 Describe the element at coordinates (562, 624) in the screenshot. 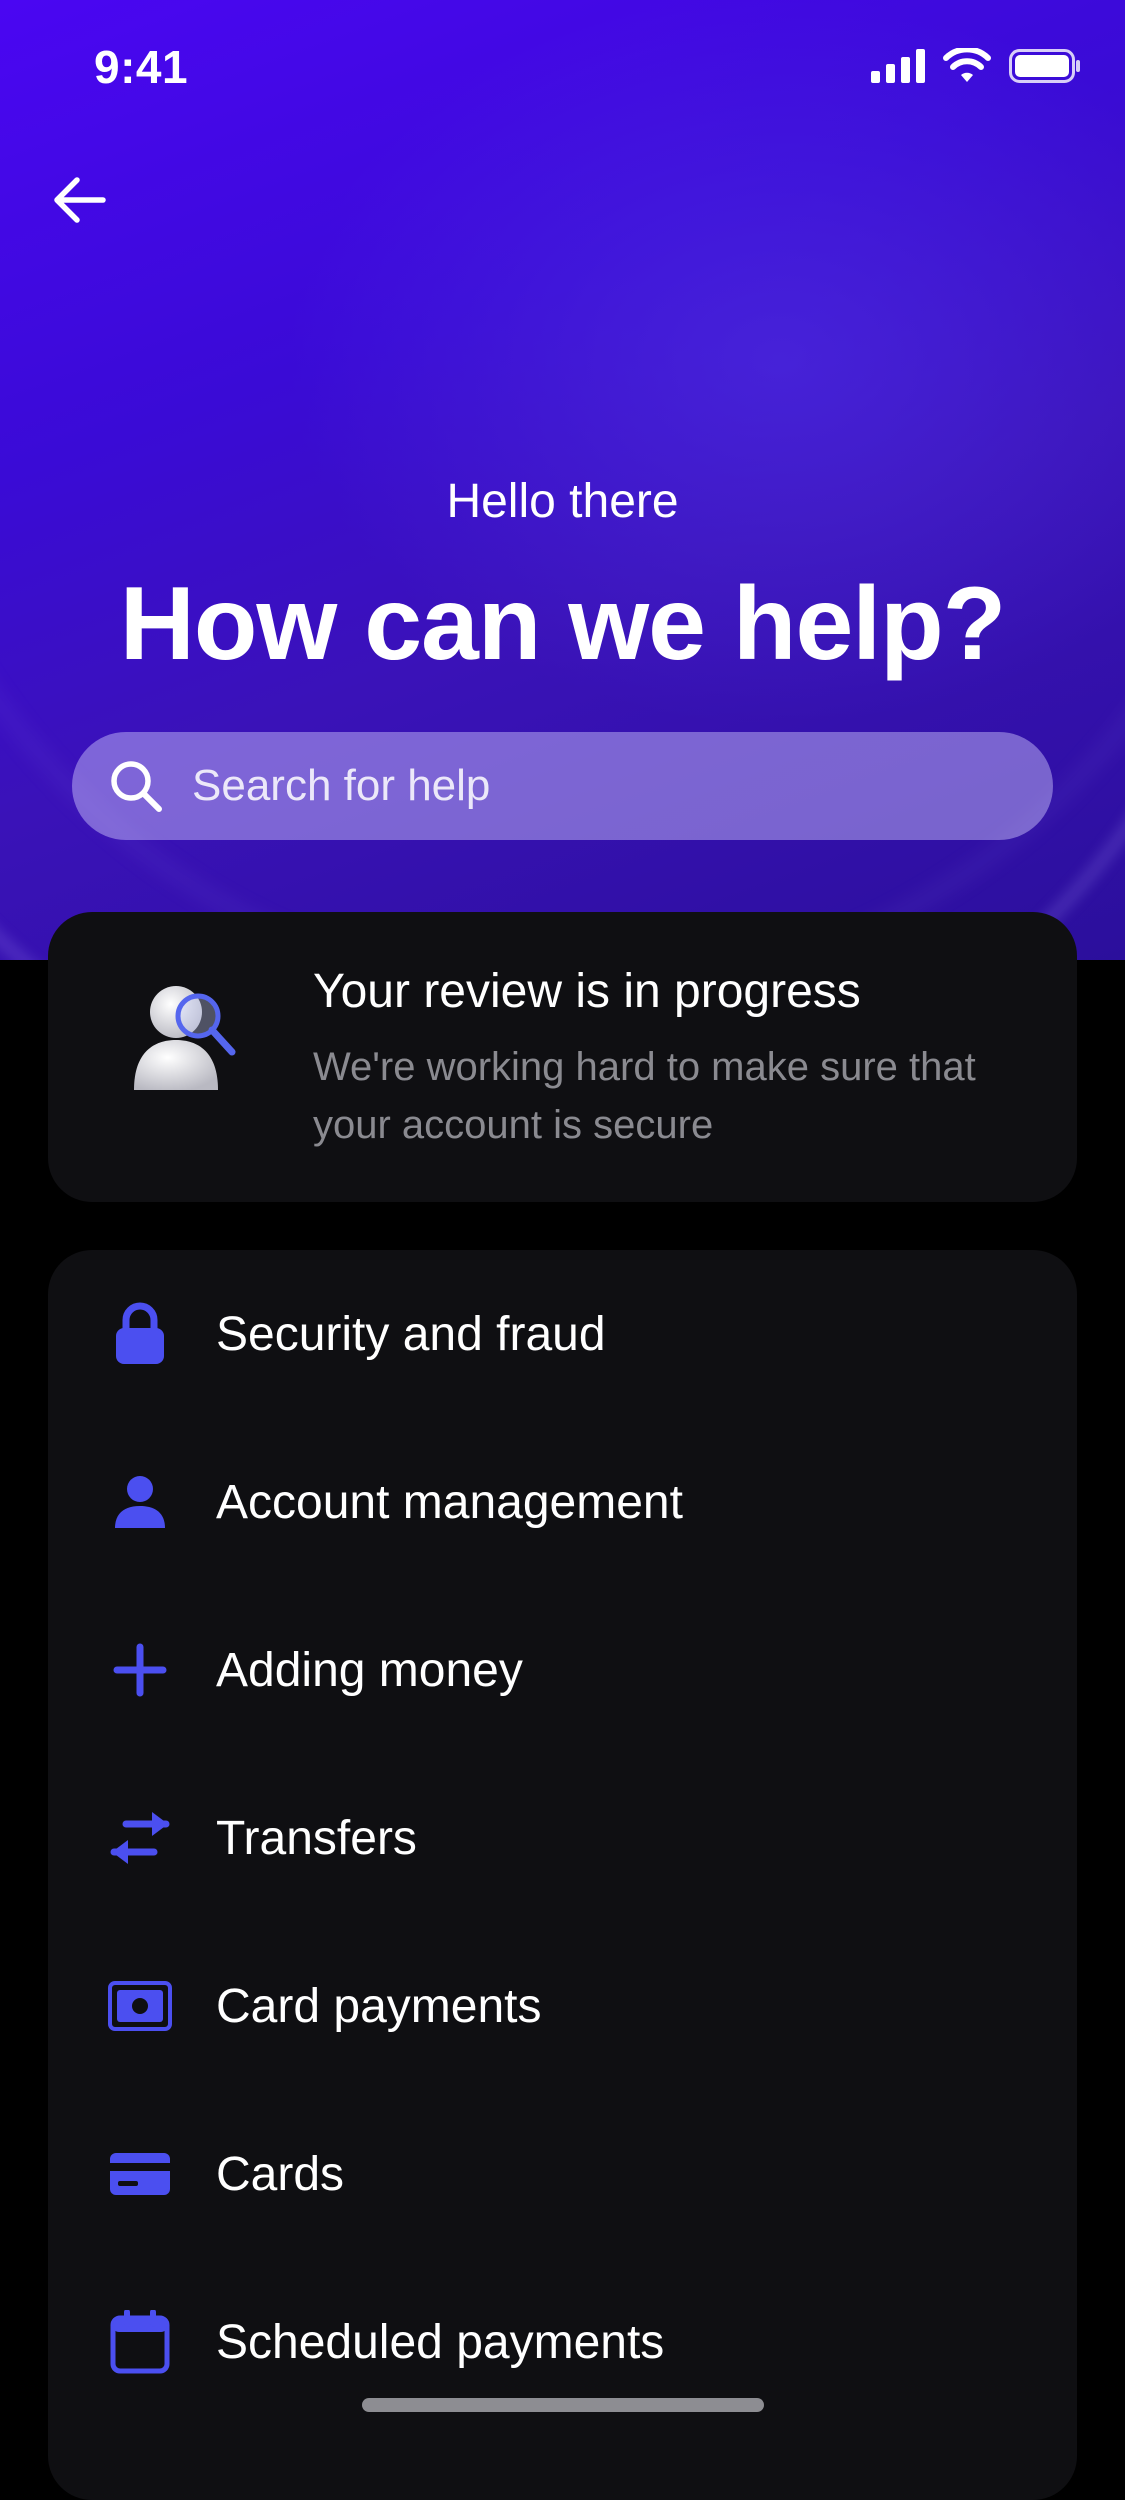

I see `page-title: How can we help?` at that location.